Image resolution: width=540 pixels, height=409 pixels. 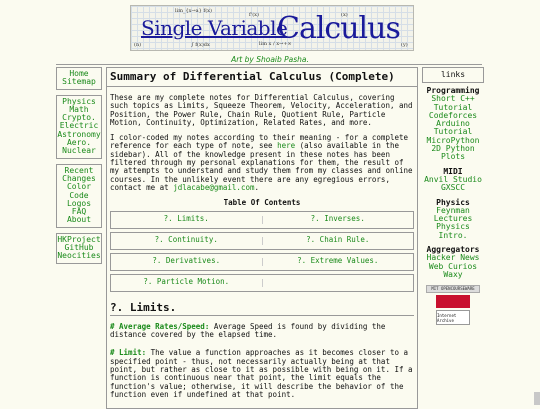 I want to click on internet-archive-badge: Internet Archive, so click(x=453, y=318).